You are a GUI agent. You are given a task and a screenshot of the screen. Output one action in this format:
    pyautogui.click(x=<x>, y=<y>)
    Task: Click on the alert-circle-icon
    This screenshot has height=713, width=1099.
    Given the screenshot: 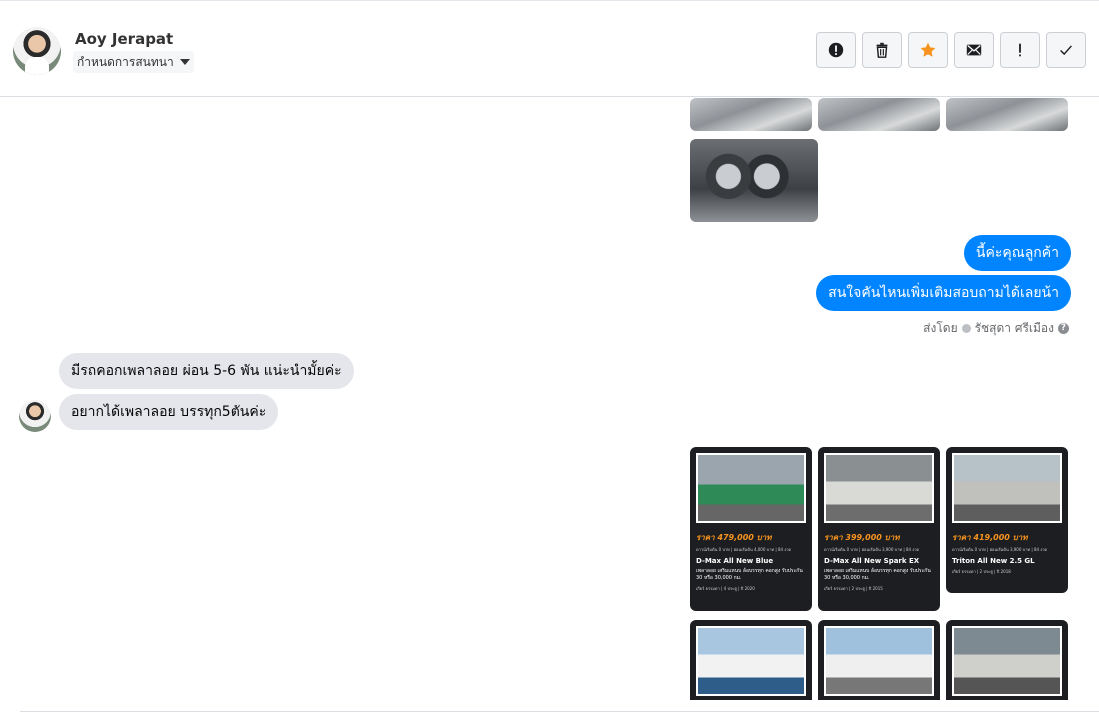 What is the action you would take?
    pyautogui.click(x=836, y=50)
    